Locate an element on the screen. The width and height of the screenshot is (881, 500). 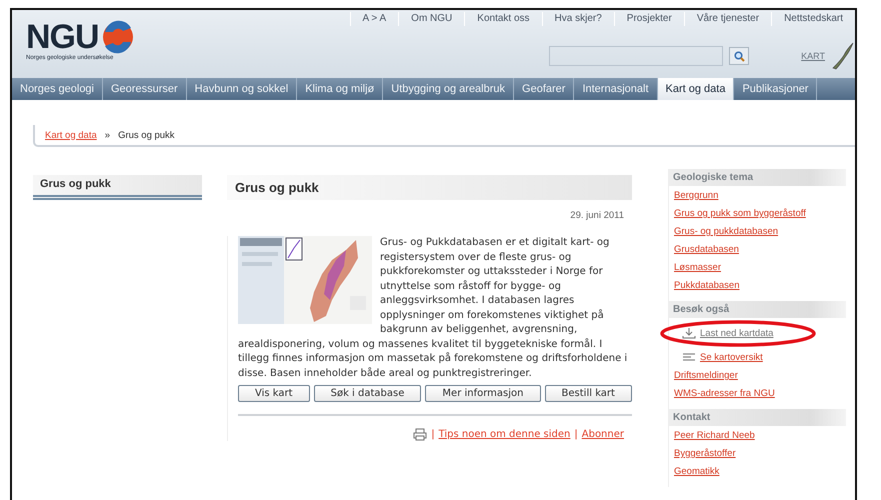
sidebar-link: Se kartoversikt is located at coordinates (722, 357).